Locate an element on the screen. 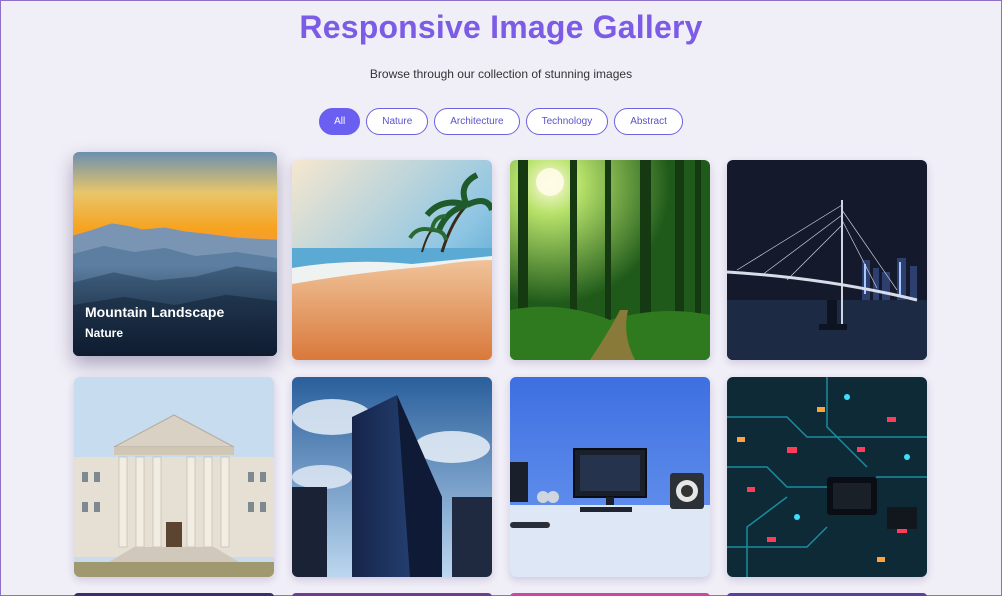  gallery-item-desk is located at coordinates (610, 477).